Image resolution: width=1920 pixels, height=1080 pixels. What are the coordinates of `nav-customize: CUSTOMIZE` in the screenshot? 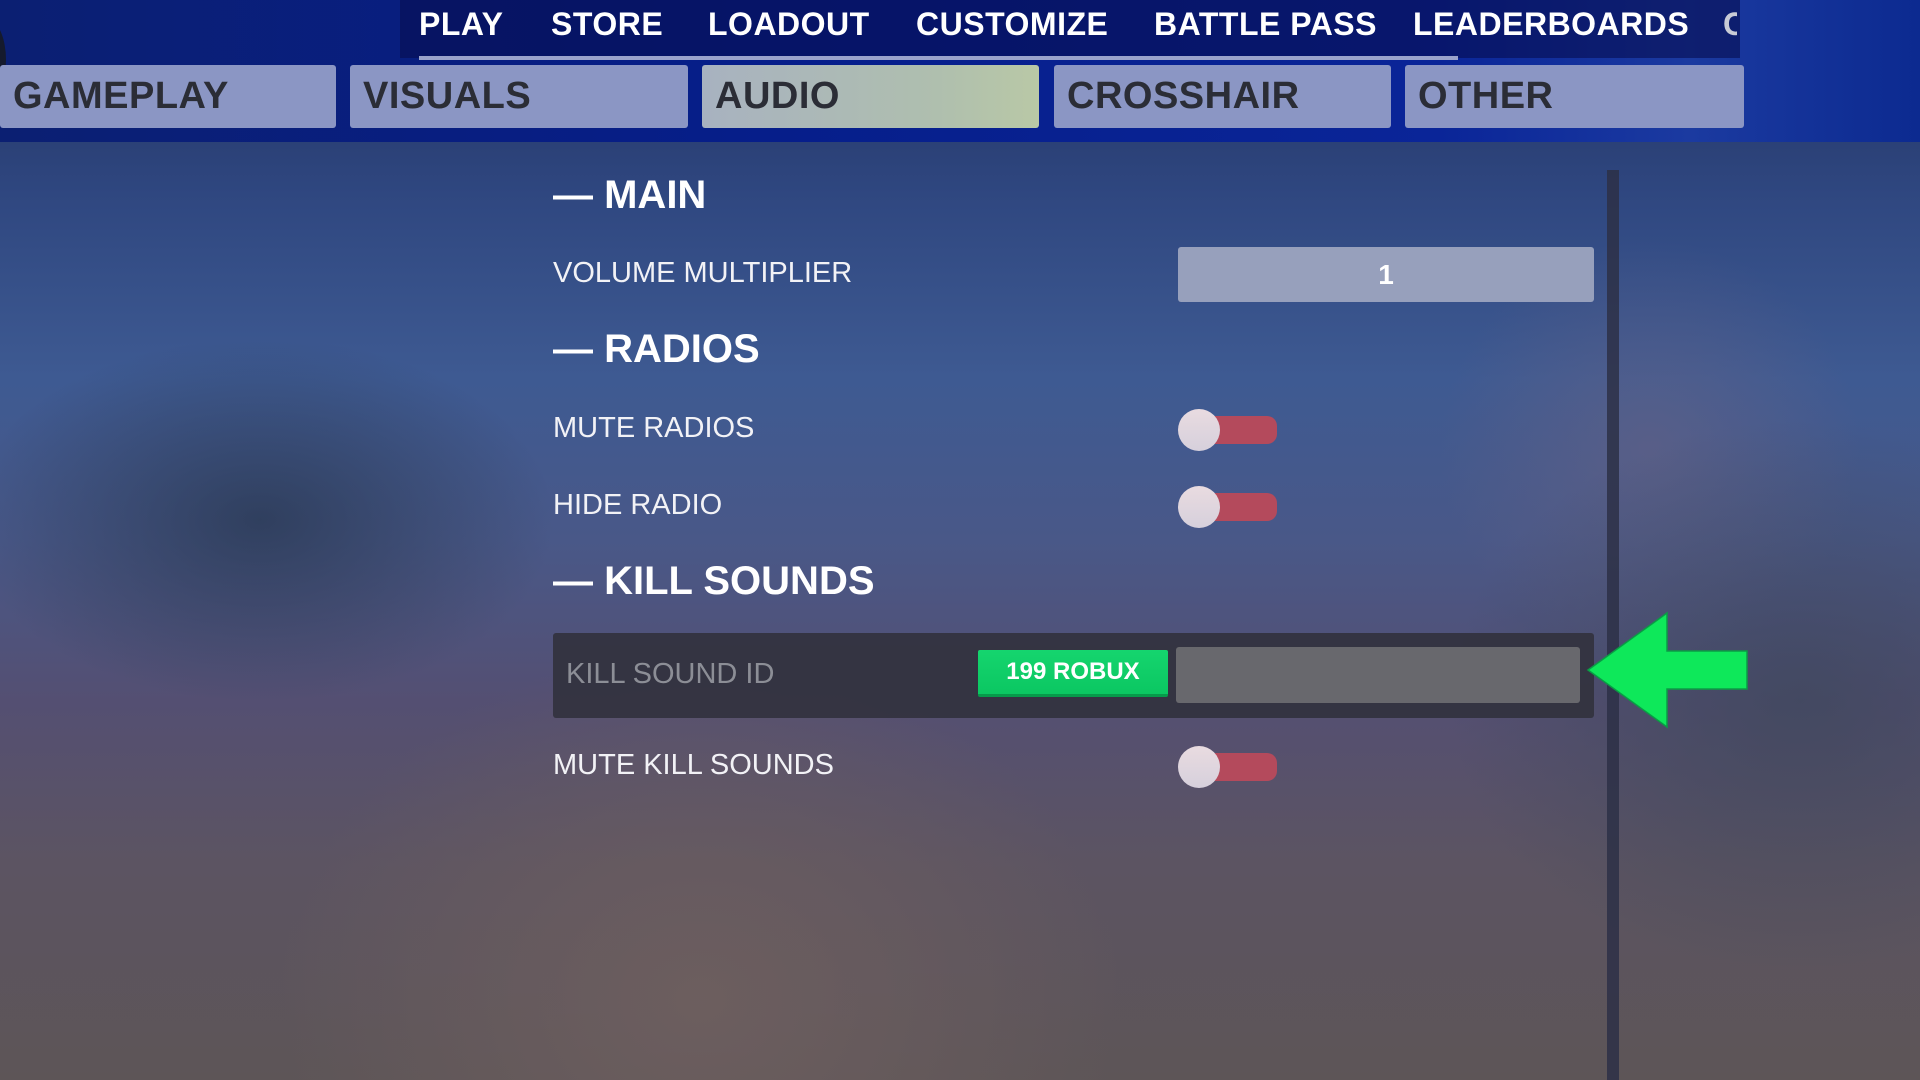 It's located at (1012, 24).